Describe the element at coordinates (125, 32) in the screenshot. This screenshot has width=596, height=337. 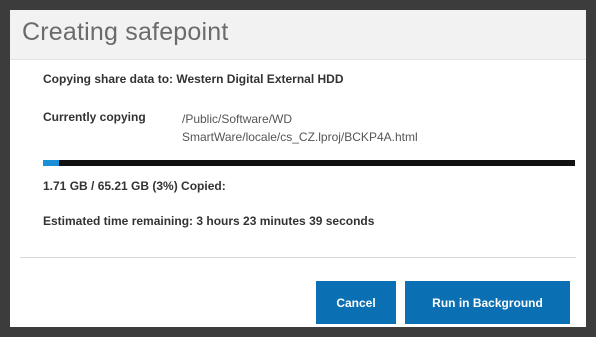
I see `dialog-title: Creating safepoint` at that location.